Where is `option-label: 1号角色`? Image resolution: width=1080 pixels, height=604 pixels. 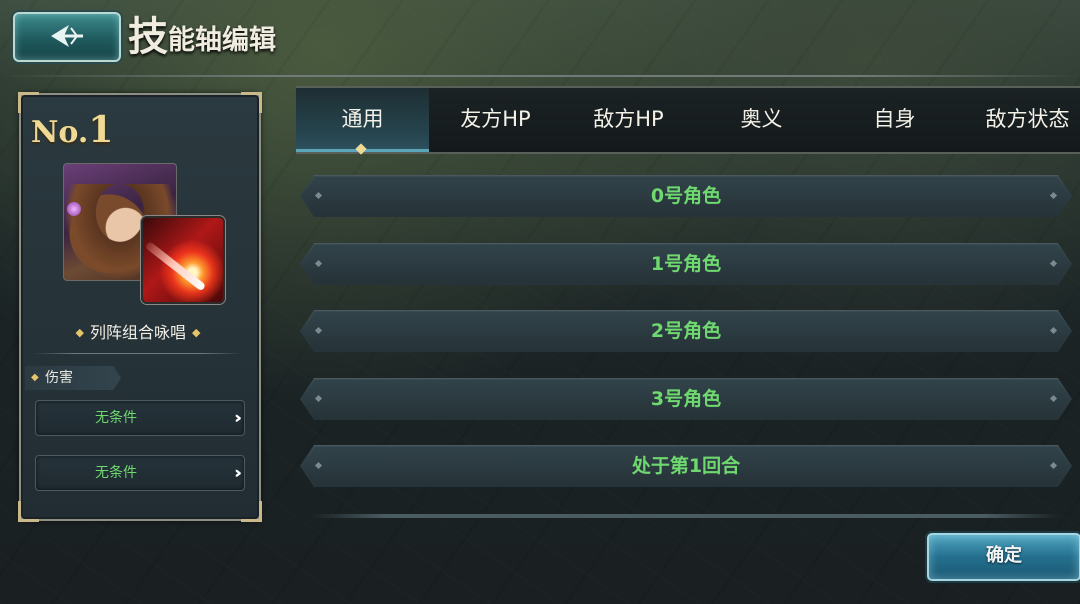
option-label: 1号角色 is located at coordinates (686, 264).